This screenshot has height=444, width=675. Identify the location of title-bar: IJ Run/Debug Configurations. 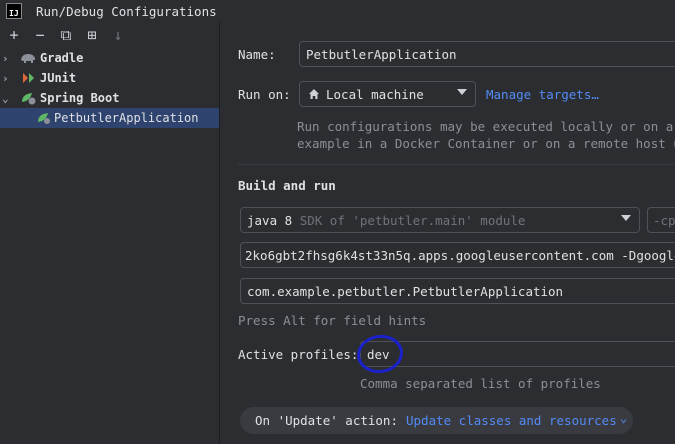
(337, 11).